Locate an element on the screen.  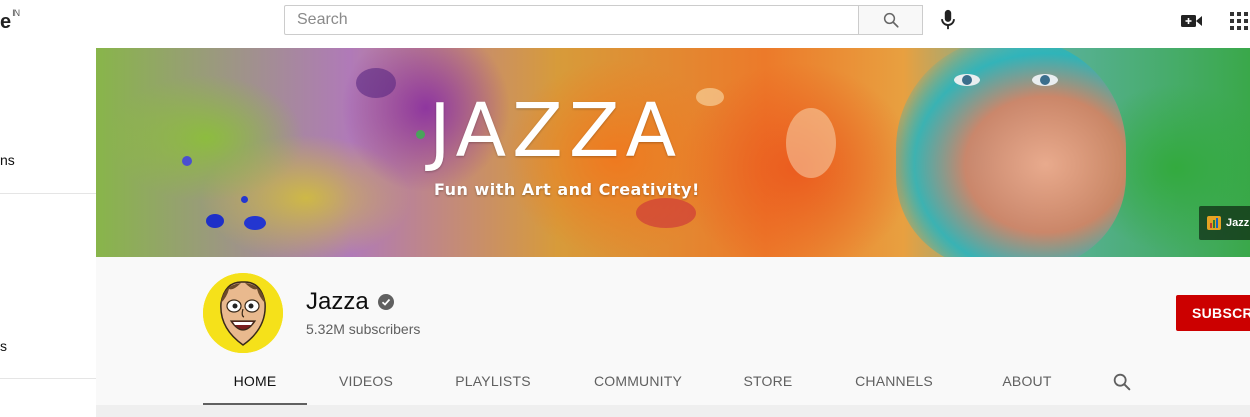
tab-label: ABOUT is located at coordinates (1027, 381).